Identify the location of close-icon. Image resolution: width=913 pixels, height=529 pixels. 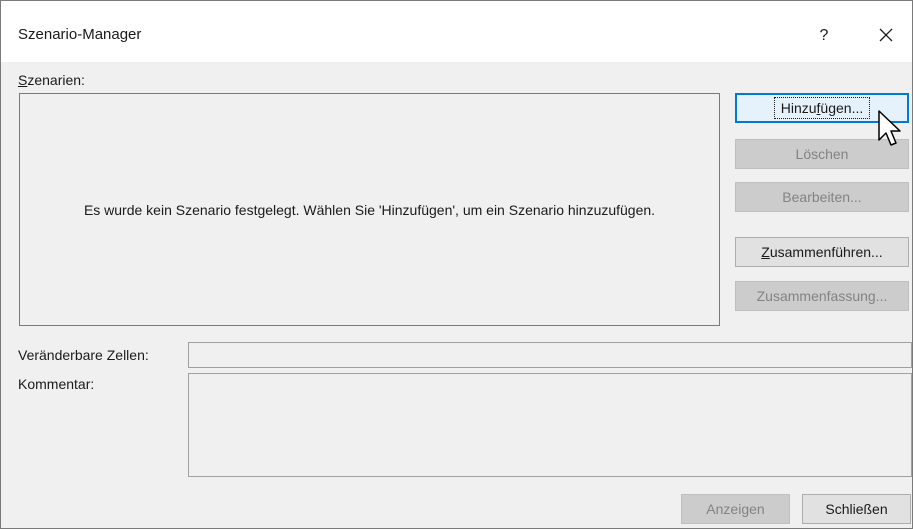
(886, 36).